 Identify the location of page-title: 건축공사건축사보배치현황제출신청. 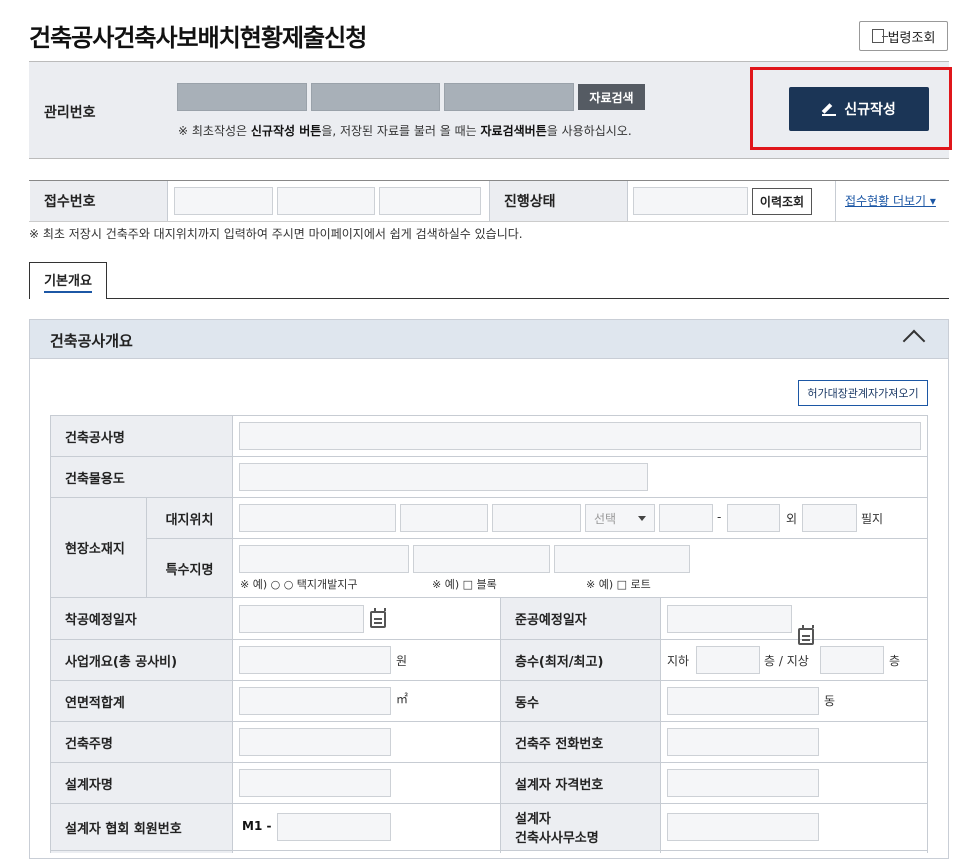
(198, 38).